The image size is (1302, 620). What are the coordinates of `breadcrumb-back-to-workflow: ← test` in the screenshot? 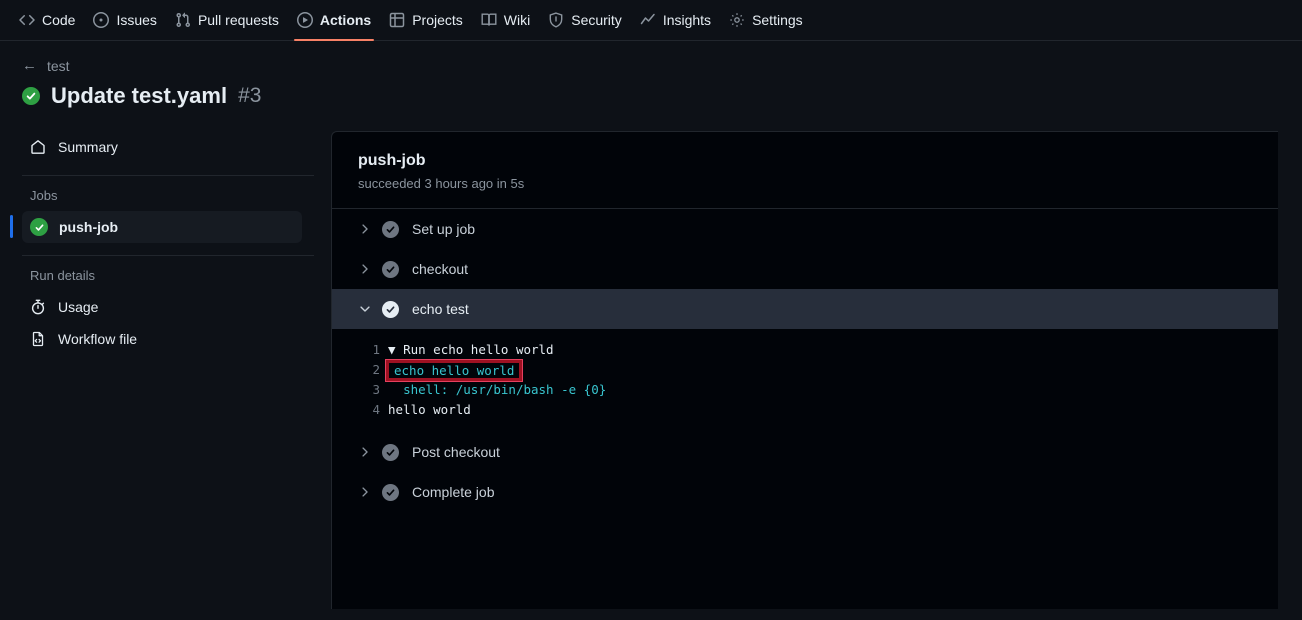 It's located at (46, 65).